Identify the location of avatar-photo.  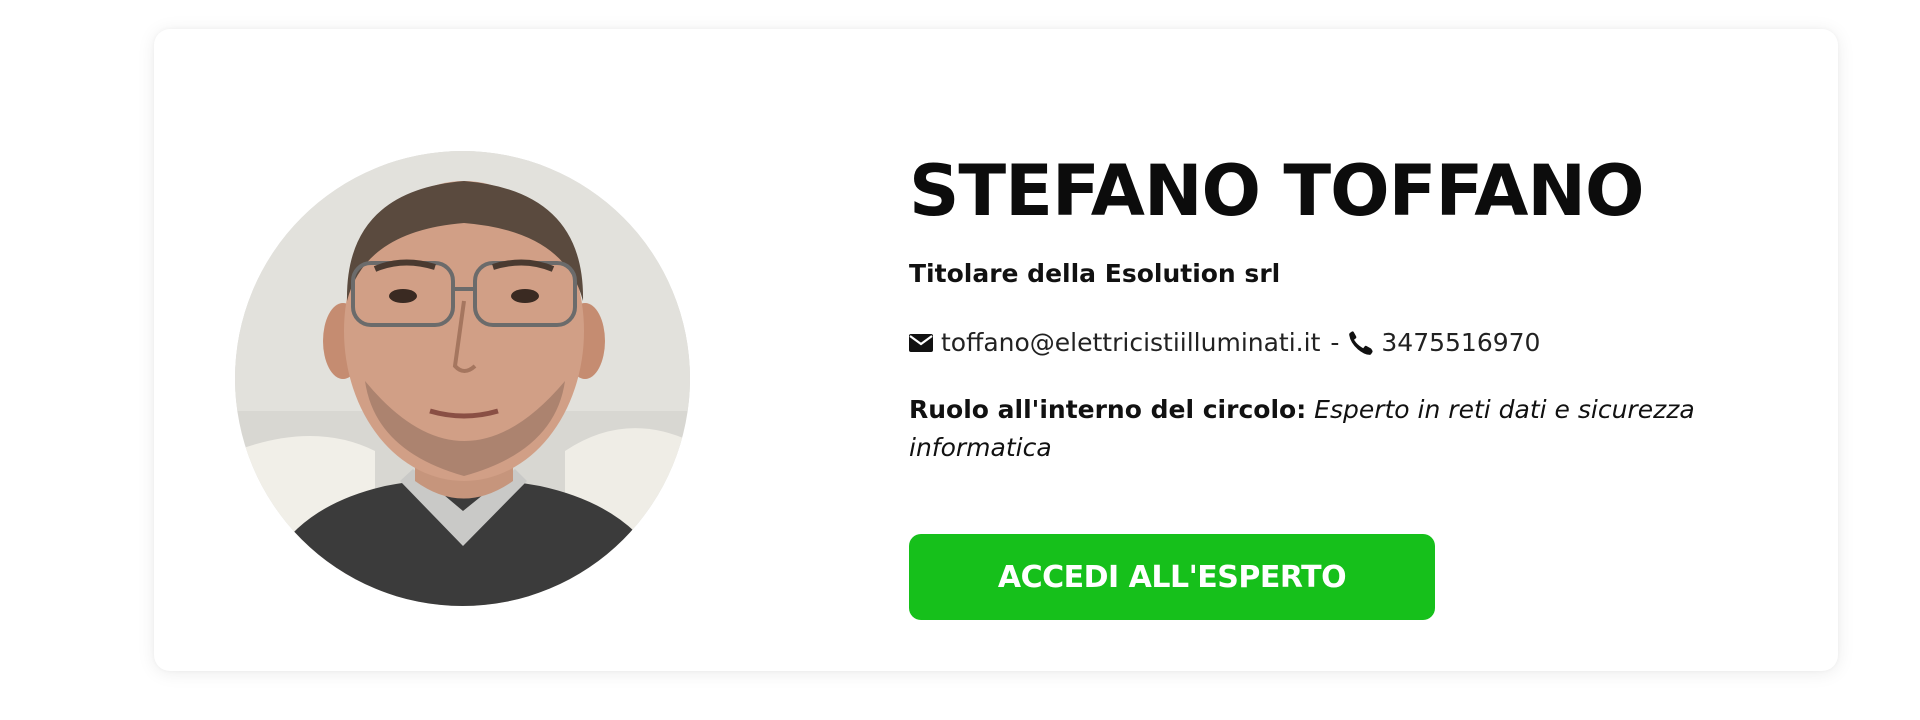
(462, 378).